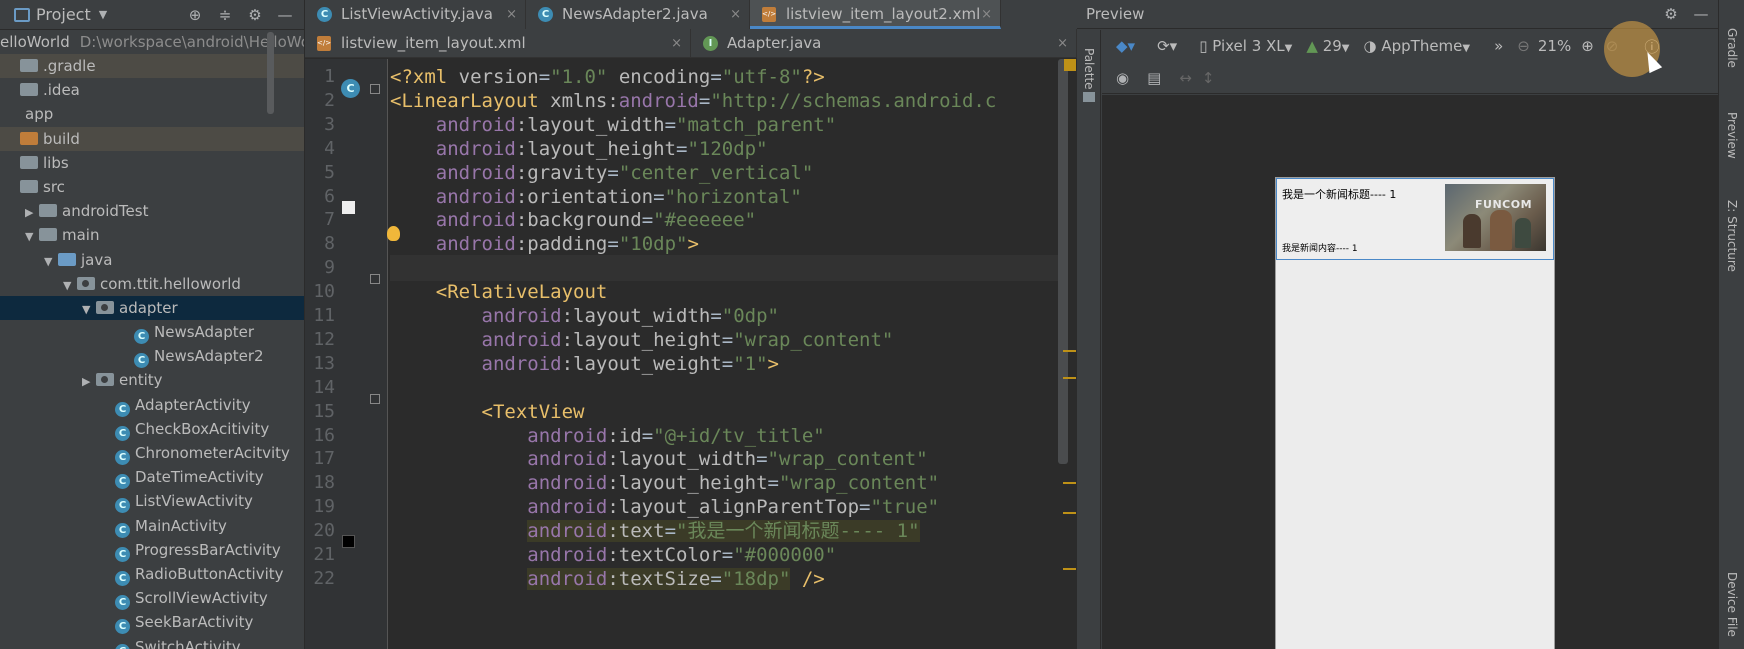 The width and height of the screenshot is (1744, 649). What do you see at coordinates (875, 14) in the screenshot?
I see `editor-tab: </> listview_item_layout2.xml ×` at bounding box center [875, 14].